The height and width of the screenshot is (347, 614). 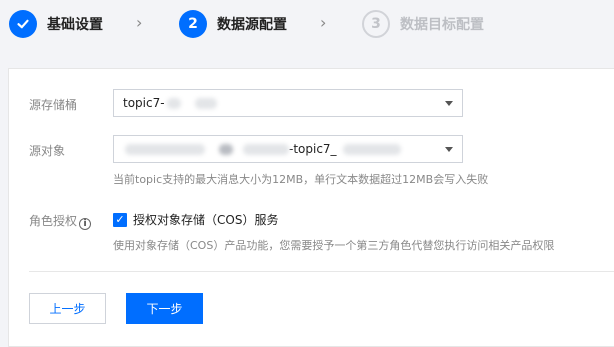 I want to click on checkbox-label: 授权对象存储（COS）服务, so click(x=206, y=220).